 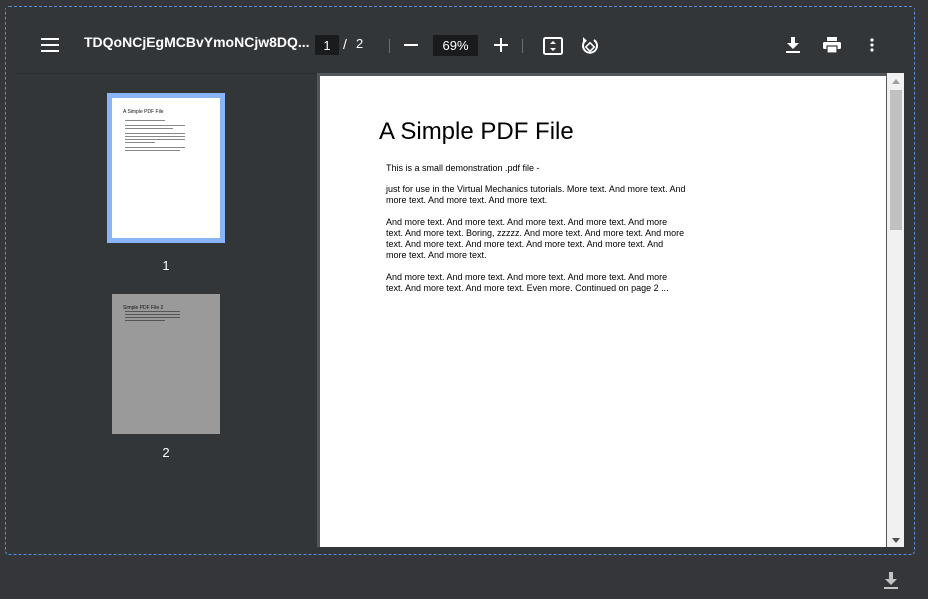 I want to click on menu-button, so click(x=50, y=45).